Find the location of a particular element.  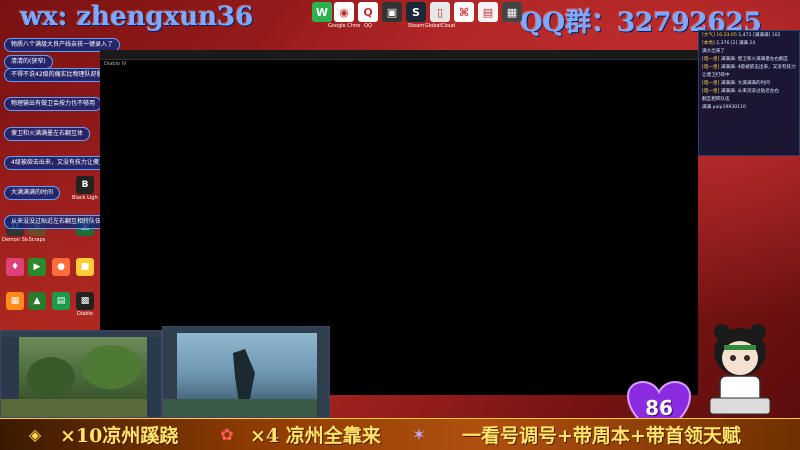

ticket-badge-icon: ◈ is located at coordinates (35, 434).